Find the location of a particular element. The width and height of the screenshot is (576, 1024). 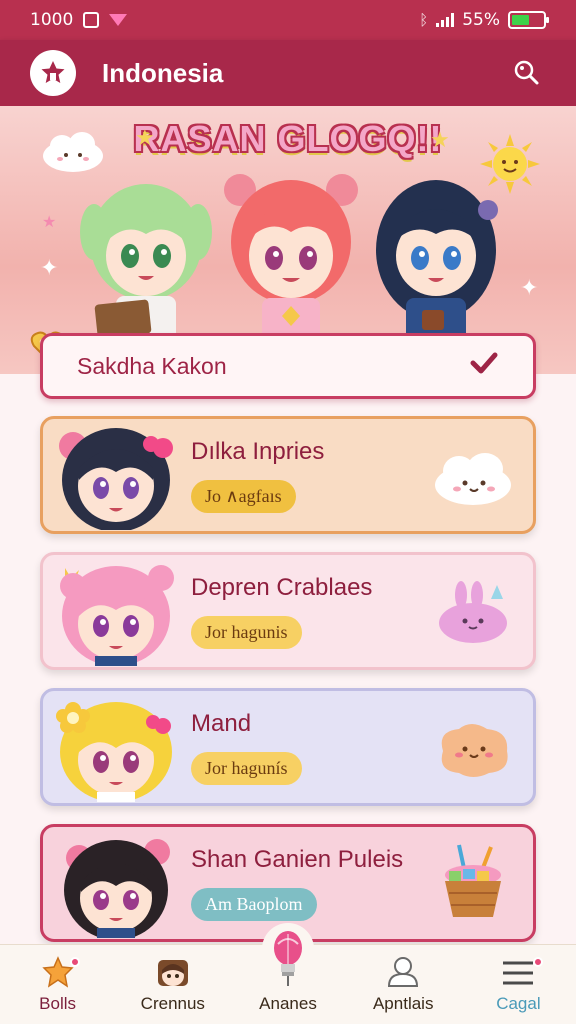

nav-item-crennus: Crennus is located at coordinates (172, 984).